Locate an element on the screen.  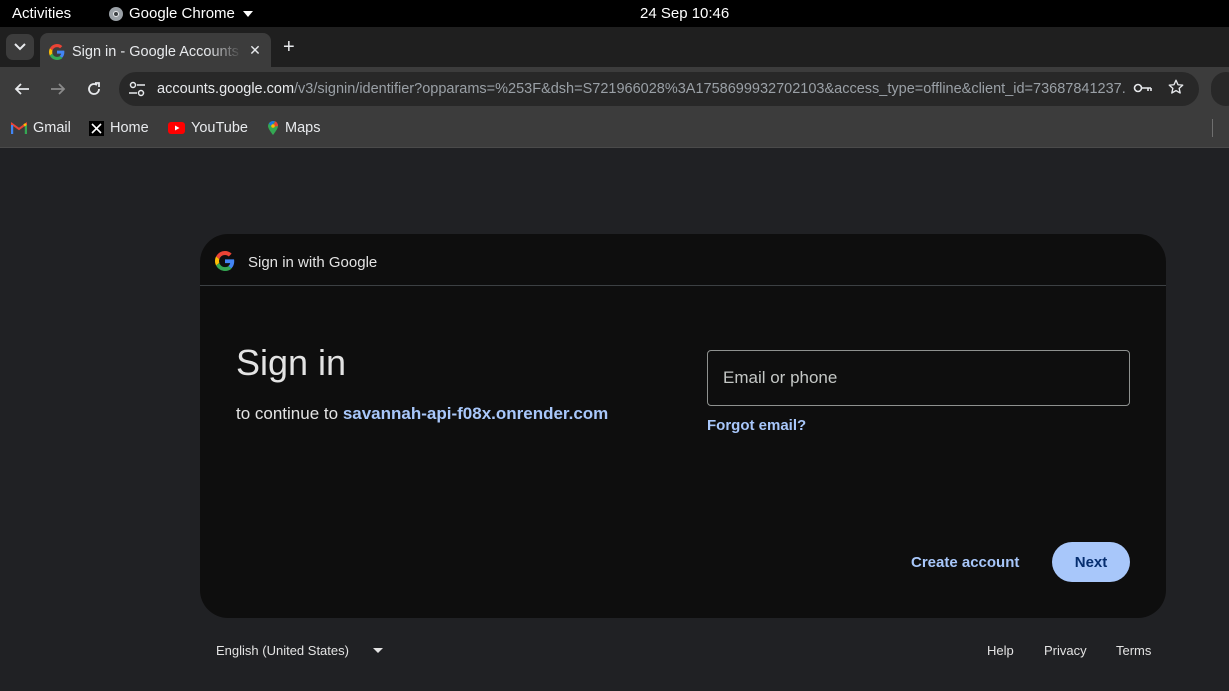
email-field-placeholder: Email or phone is located at coordinates (780, 377).